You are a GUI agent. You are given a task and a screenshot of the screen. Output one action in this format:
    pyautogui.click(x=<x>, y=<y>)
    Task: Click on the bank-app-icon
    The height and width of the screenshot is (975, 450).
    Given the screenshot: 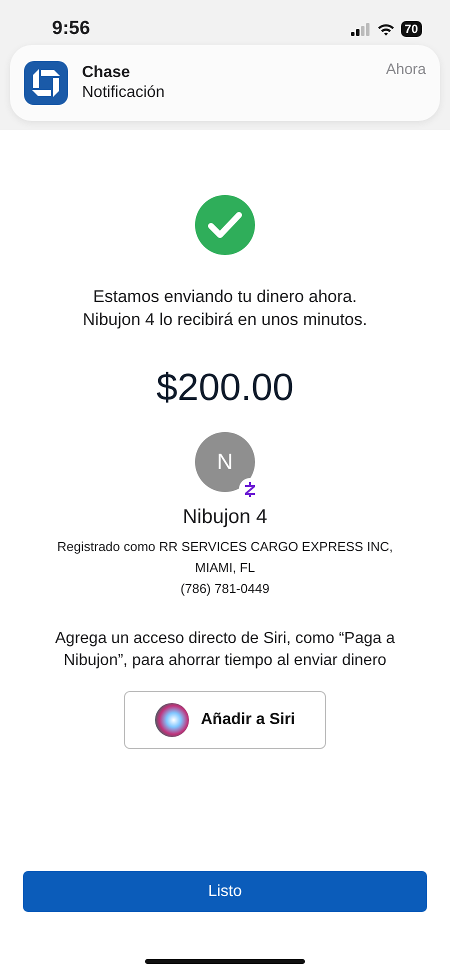 What is the action you would take?
    pyautogui.click(x=46, y=83)
    